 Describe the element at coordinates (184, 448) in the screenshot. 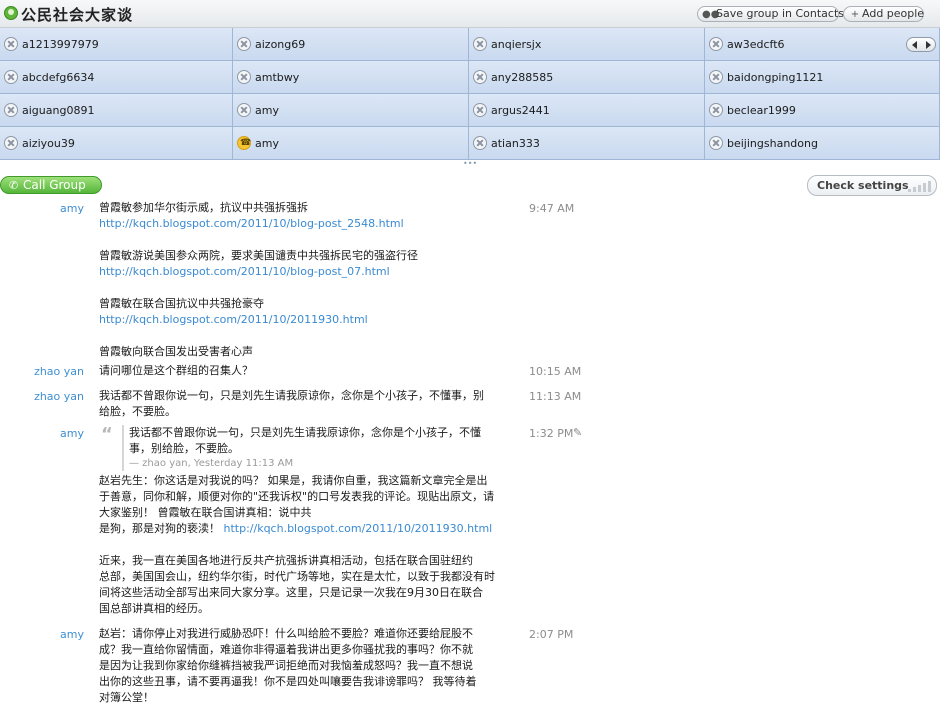

I see `quoted-line: 事，别给脸，不要脸。` at that location.